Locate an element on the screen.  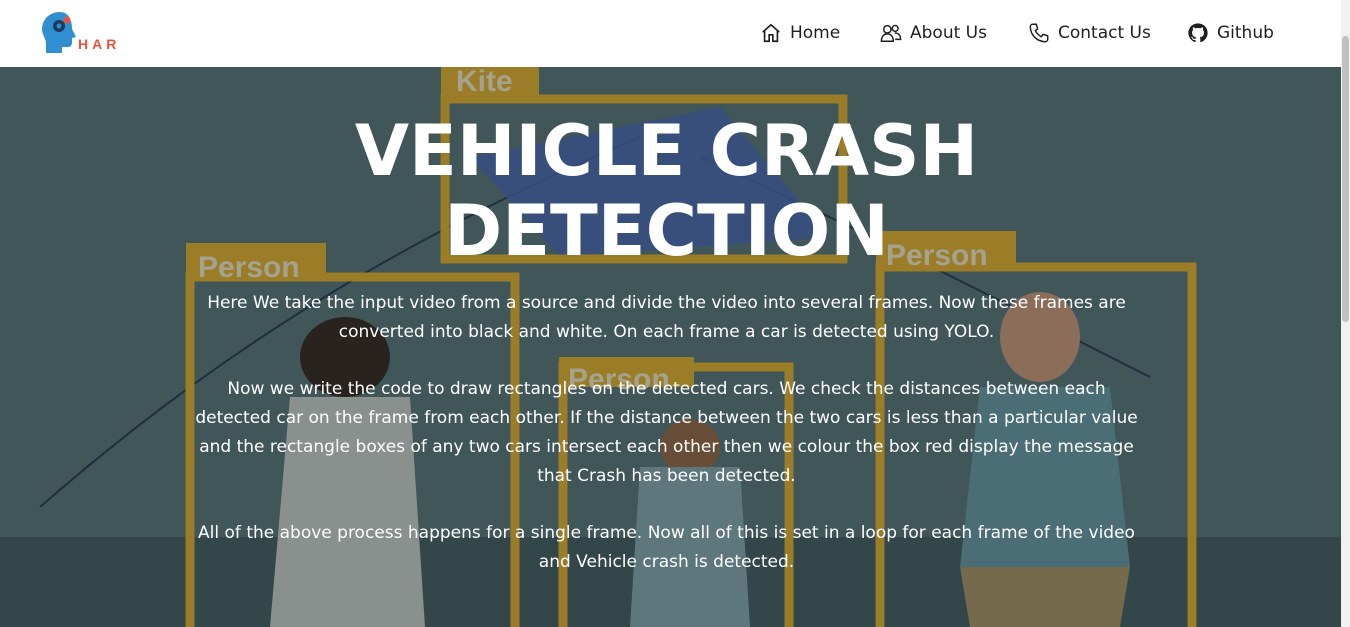
github-icon is located at coordinates (1198, 33).